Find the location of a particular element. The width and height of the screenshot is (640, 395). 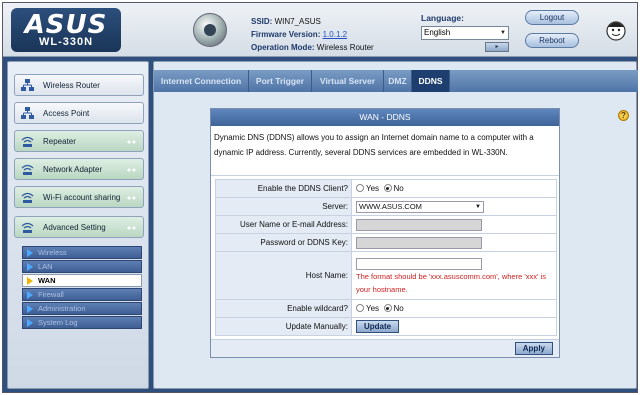

update-manually-label: Update Manually: is located at coordinates (283, 326).